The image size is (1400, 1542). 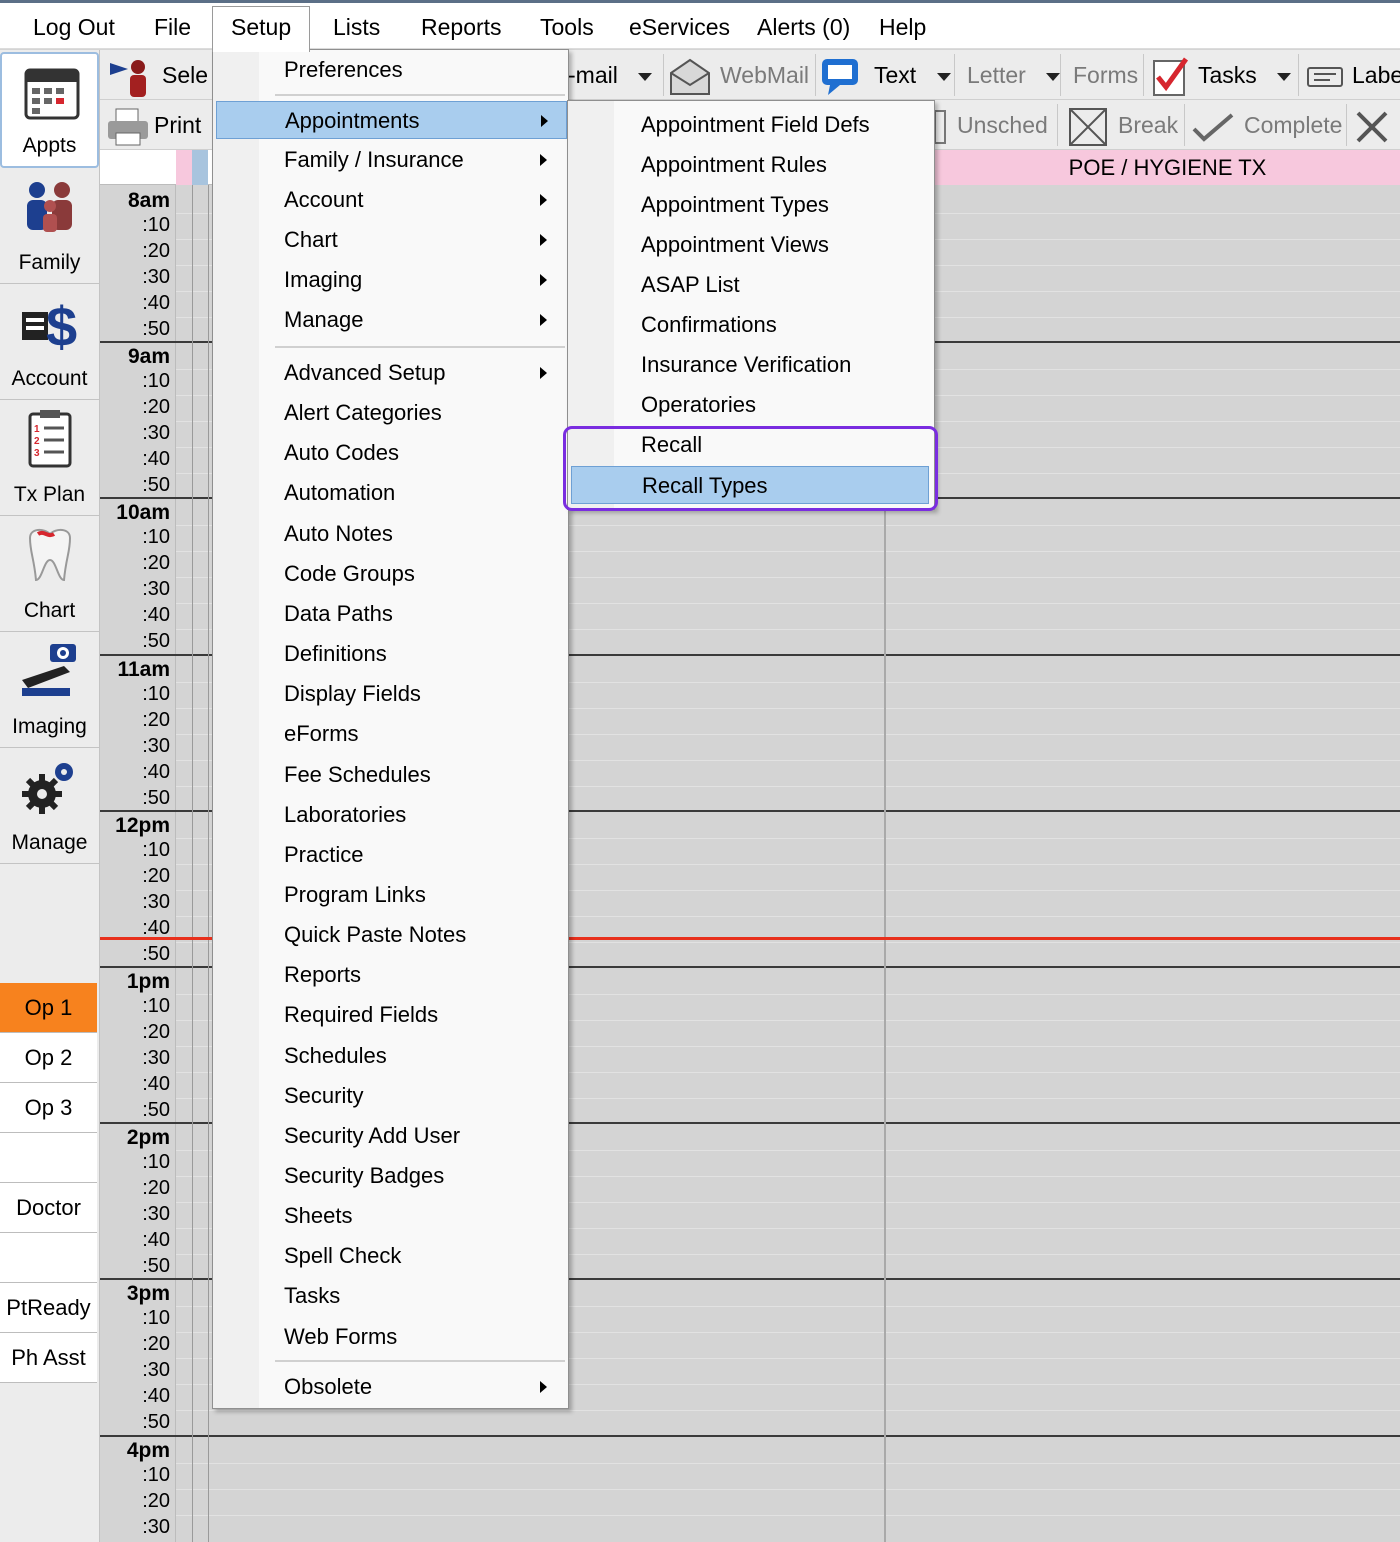 What do you see at coordinates (153, 125) in the screenshot?
I see `print-button: Print` at bounding box center [153, 125].